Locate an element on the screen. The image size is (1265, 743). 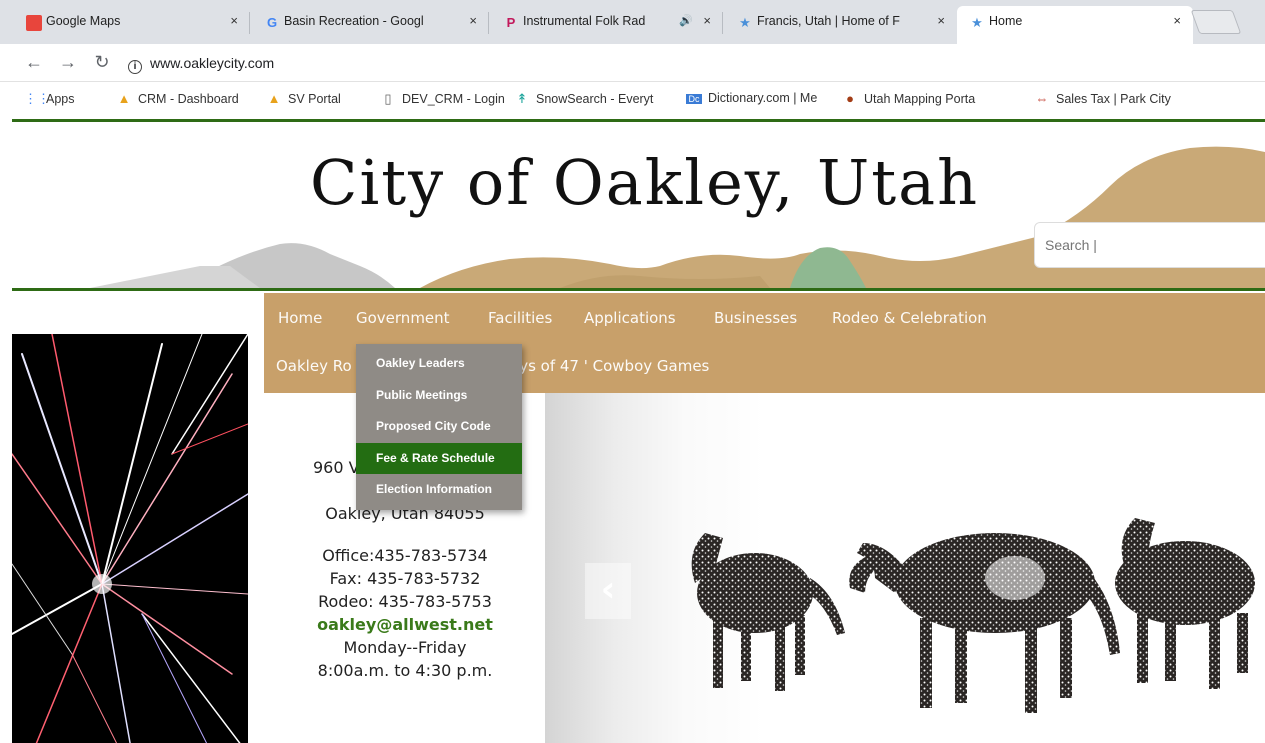
tab-title: Home is located at coordinates (1006, 21).